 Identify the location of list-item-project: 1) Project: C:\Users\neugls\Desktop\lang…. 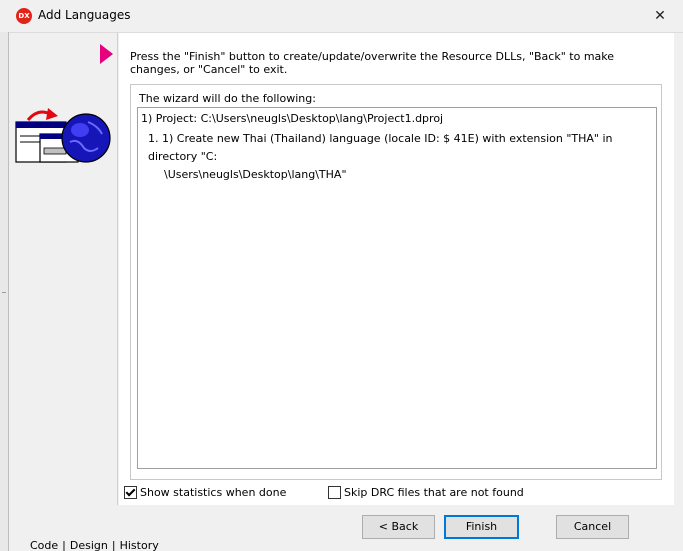
(292, 118).